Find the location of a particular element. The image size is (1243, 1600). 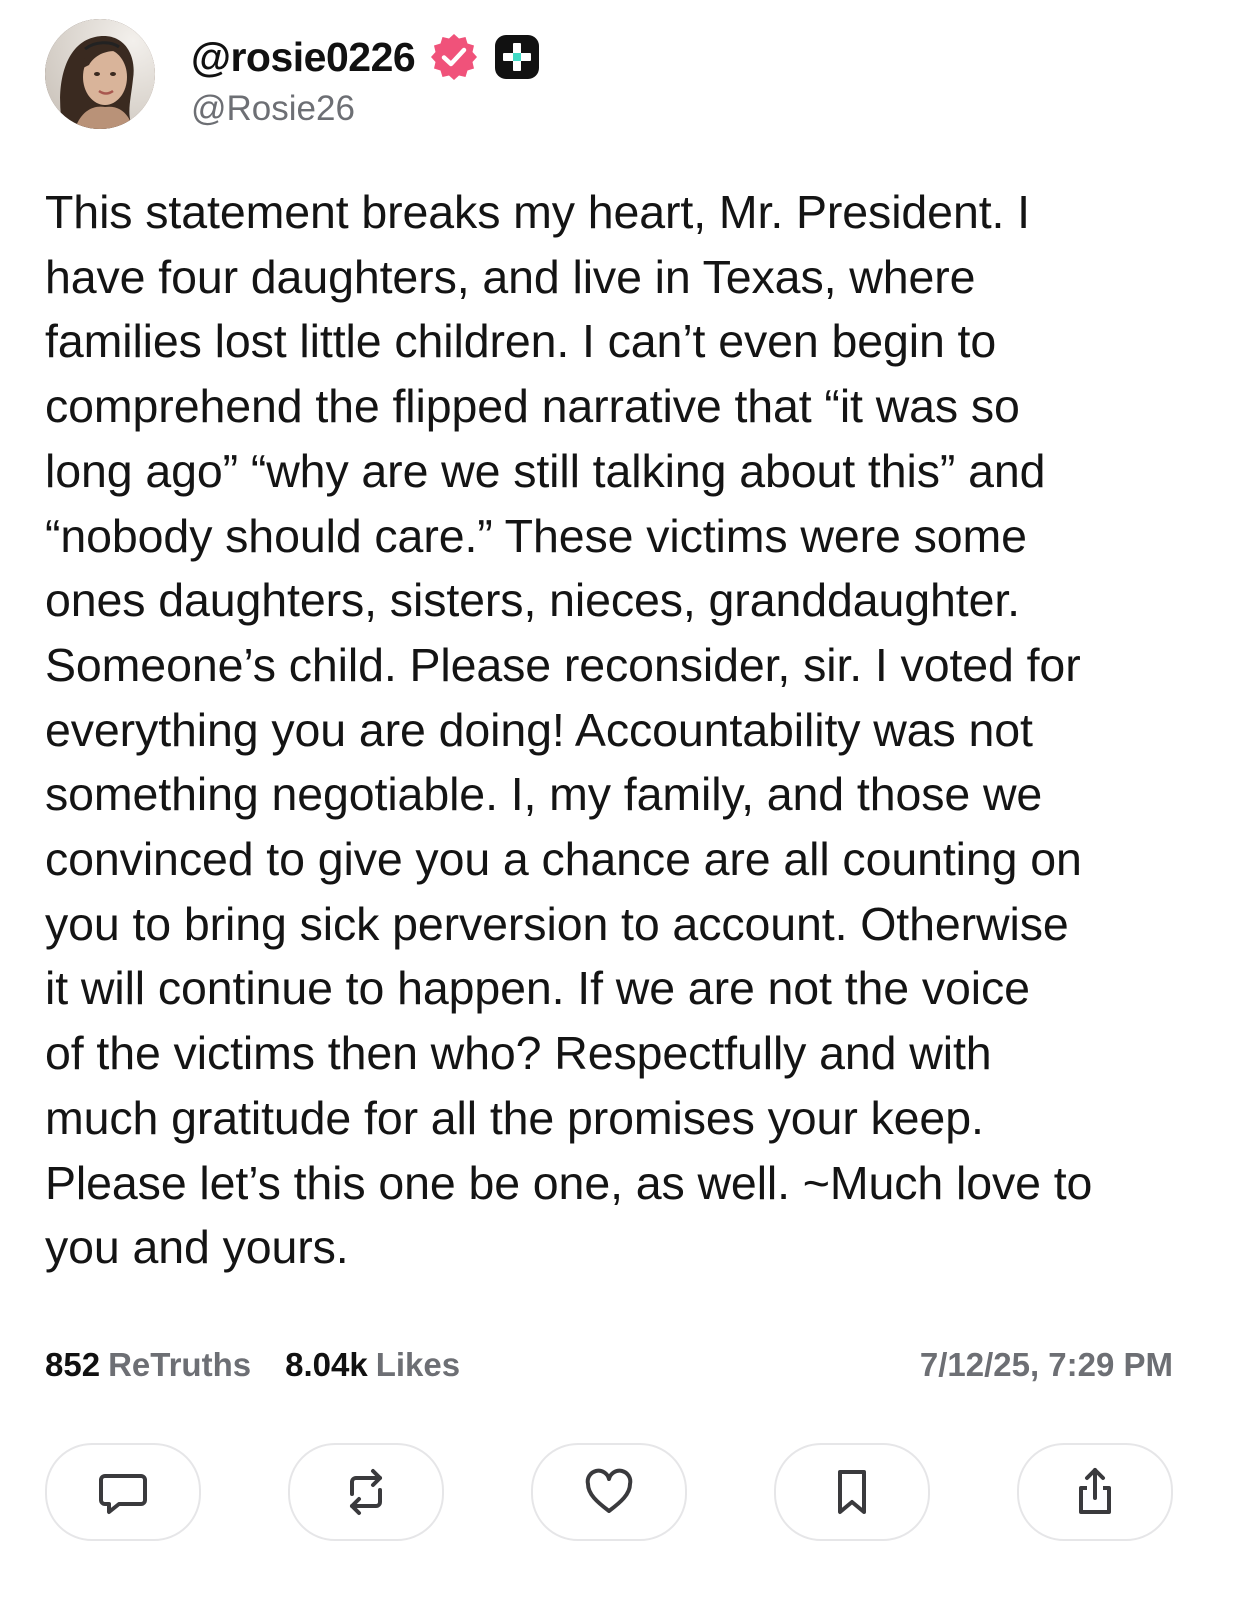

post-header: @rosie0226 @Rosie26 is located at coordinates (293, 74).